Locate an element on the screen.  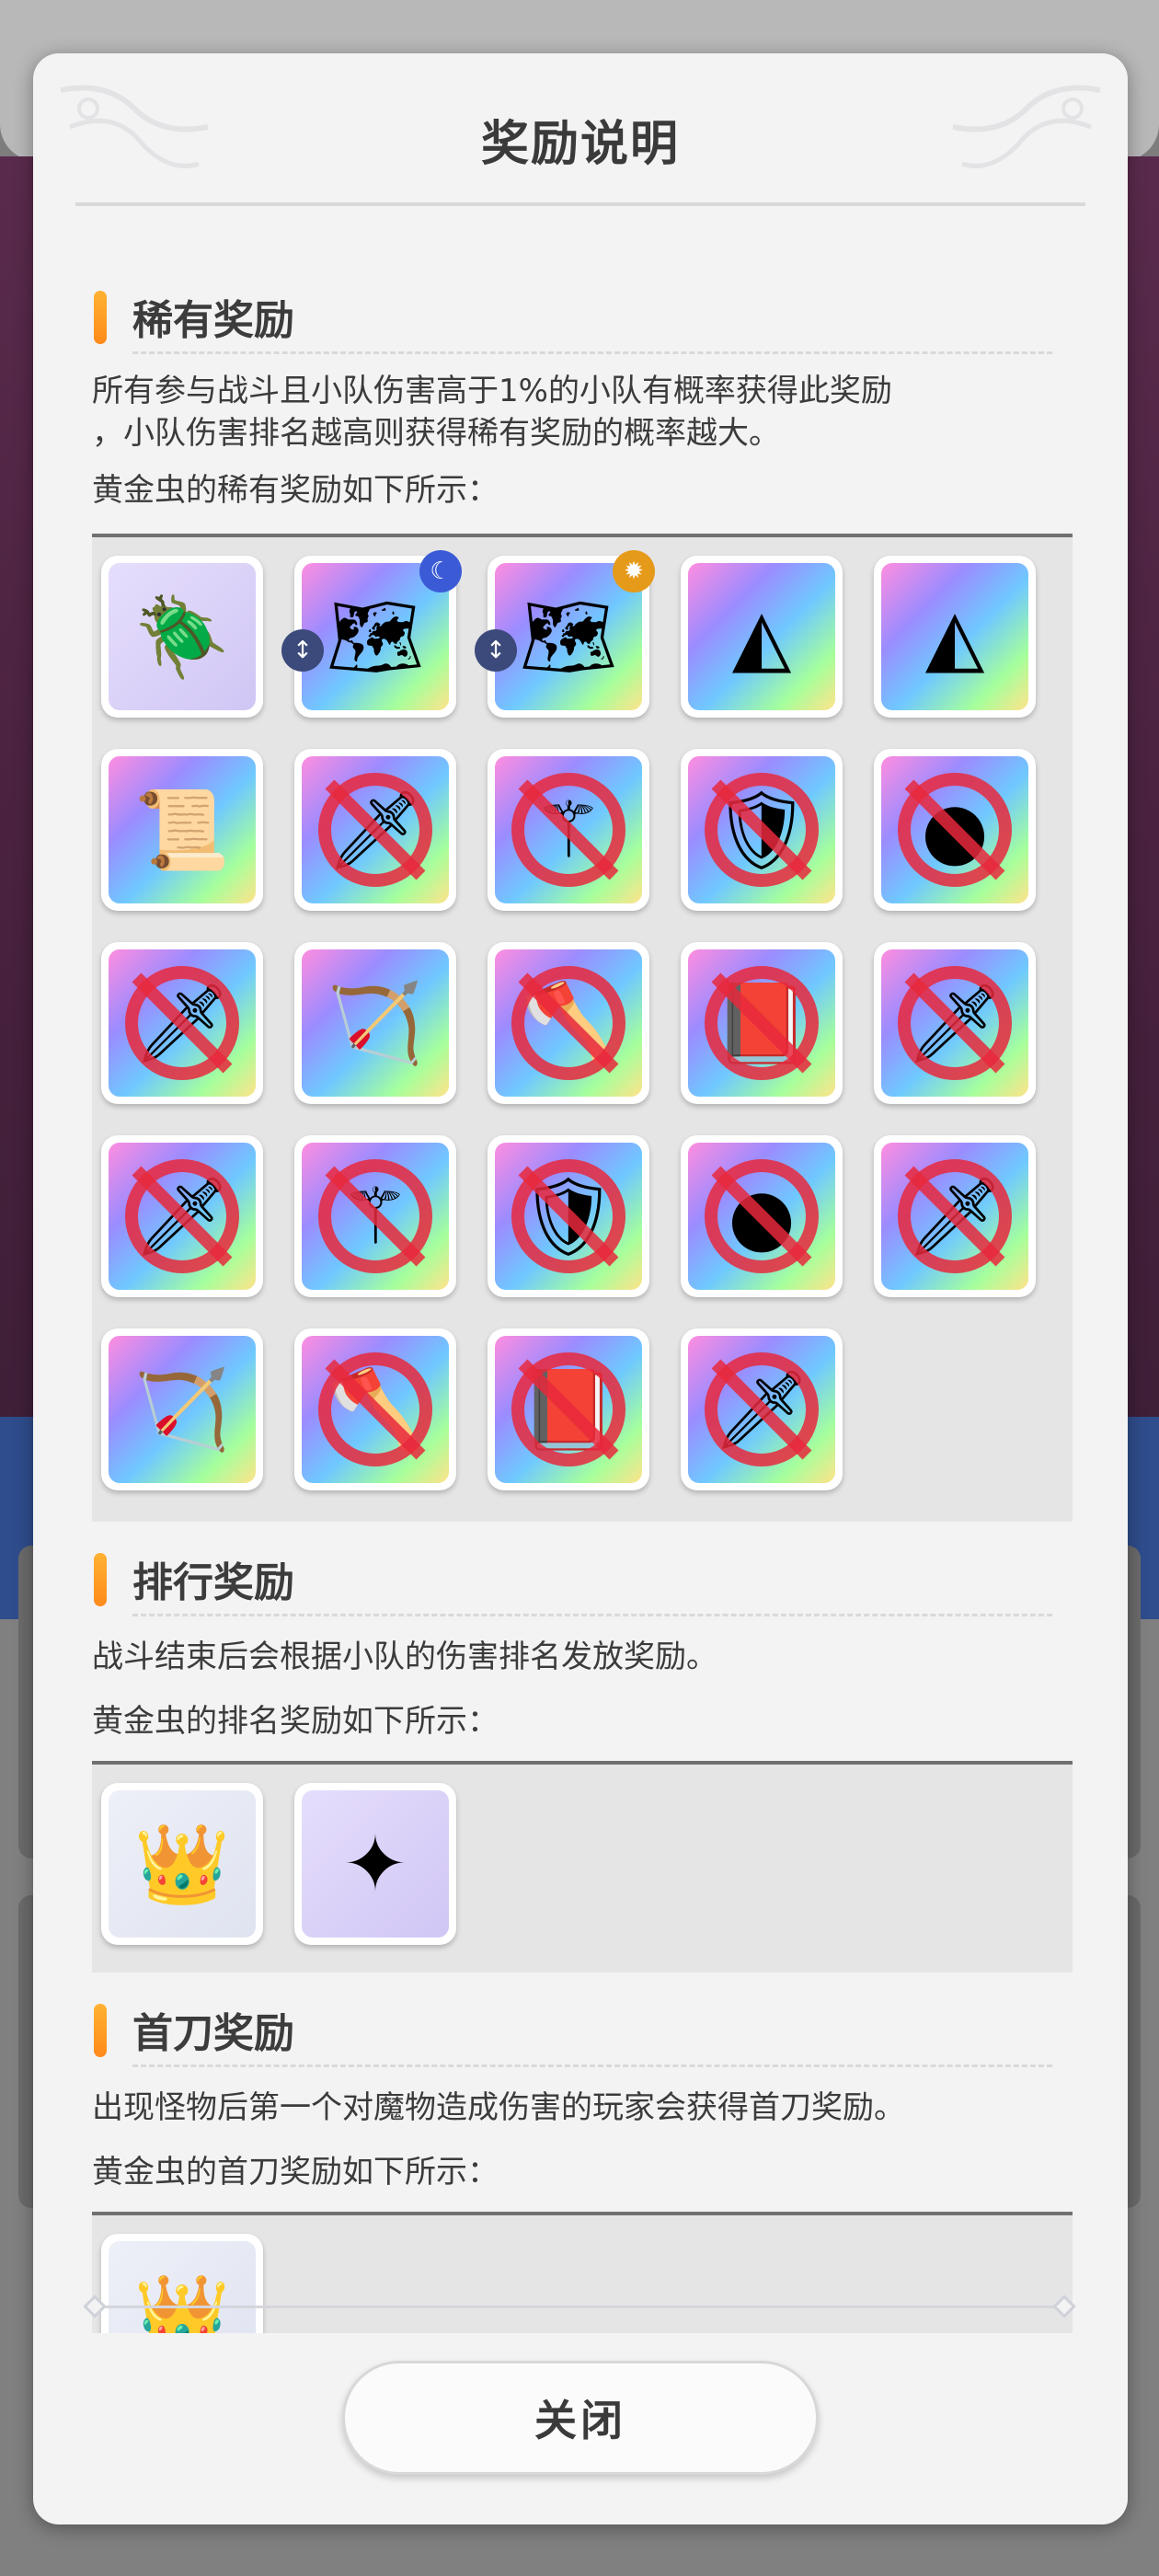
reward-item-image: 📜 is located at coordinates (182, 829).